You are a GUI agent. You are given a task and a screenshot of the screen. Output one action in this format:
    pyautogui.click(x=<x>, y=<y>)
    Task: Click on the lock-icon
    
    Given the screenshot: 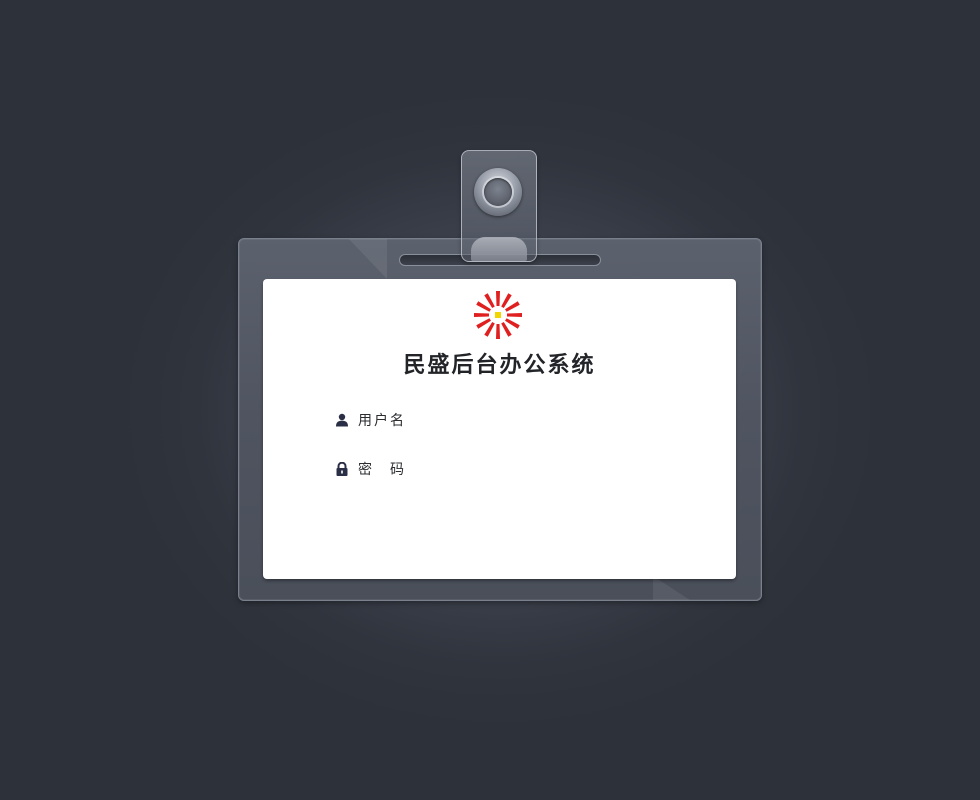 What is the action you would take?
    pyautogui.click(x=342, y=469)
    